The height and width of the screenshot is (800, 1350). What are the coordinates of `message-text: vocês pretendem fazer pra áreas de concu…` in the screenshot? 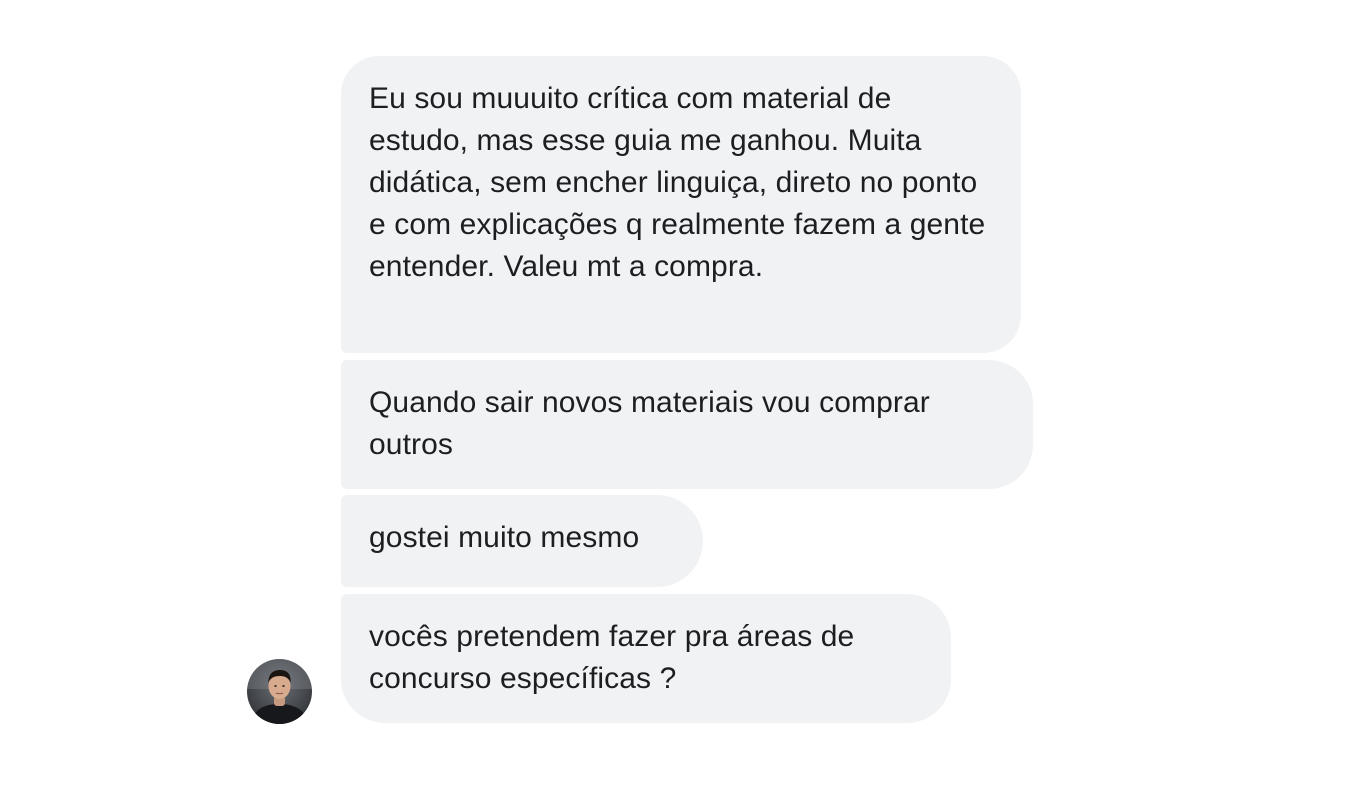 It's located at (612, 657).